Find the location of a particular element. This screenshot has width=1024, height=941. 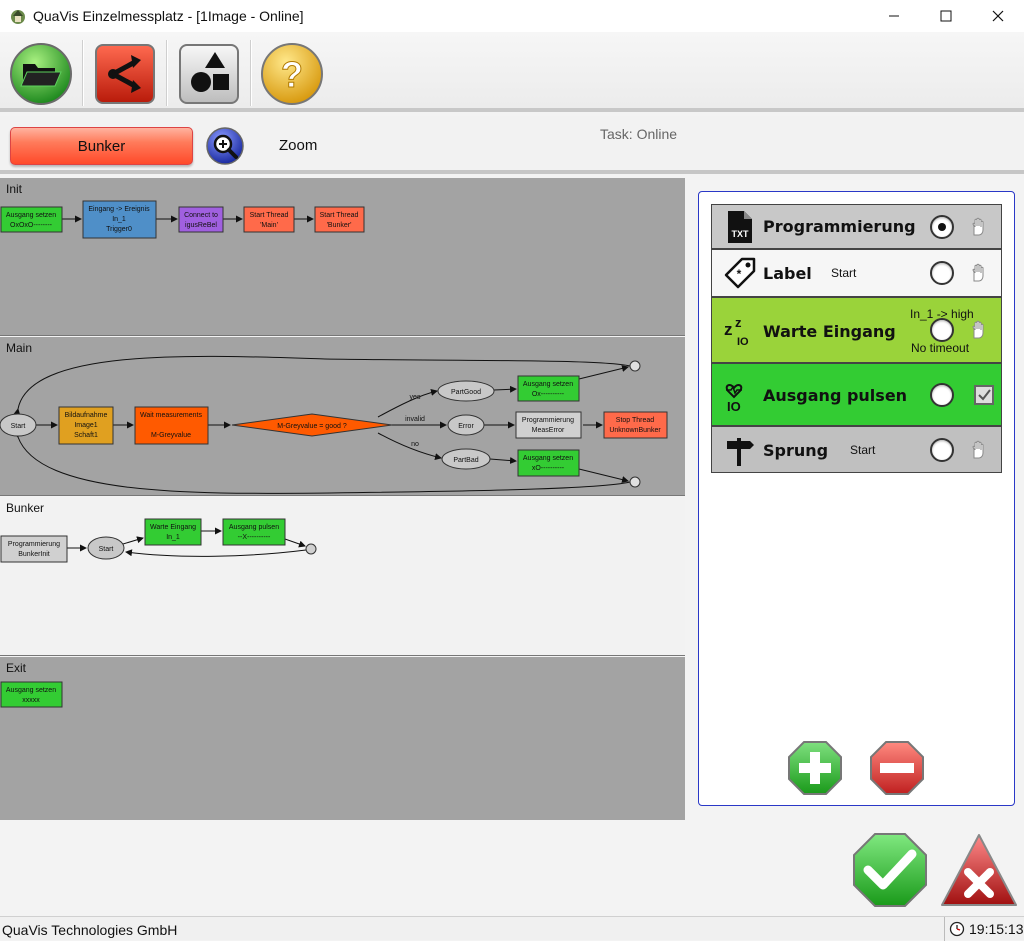

main-node-error: Error is located at coordinates (466, 425).